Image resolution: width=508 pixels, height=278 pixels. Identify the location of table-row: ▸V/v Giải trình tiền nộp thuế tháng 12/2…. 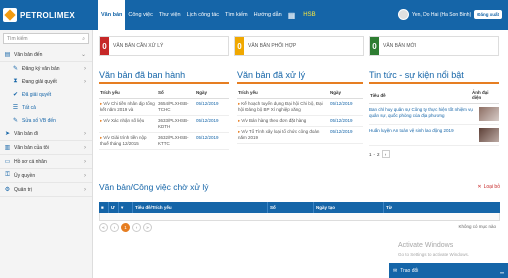
(164, 141).